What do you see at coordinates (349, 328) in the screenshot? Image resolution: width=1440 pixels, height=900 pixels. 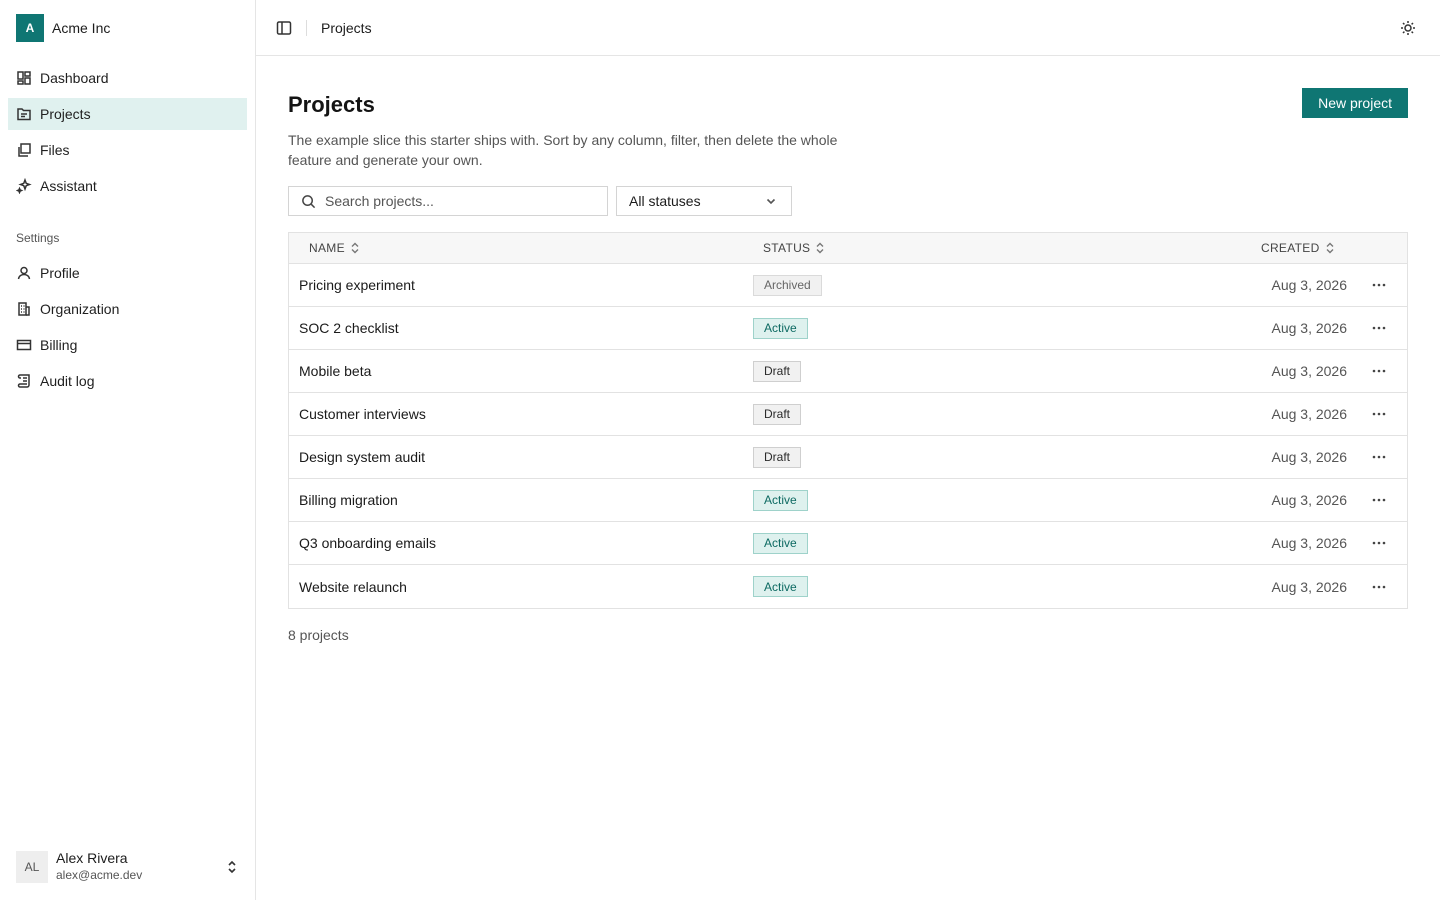 I see `project-name: SOC 2 checklist` at bounding box center [349, 328].